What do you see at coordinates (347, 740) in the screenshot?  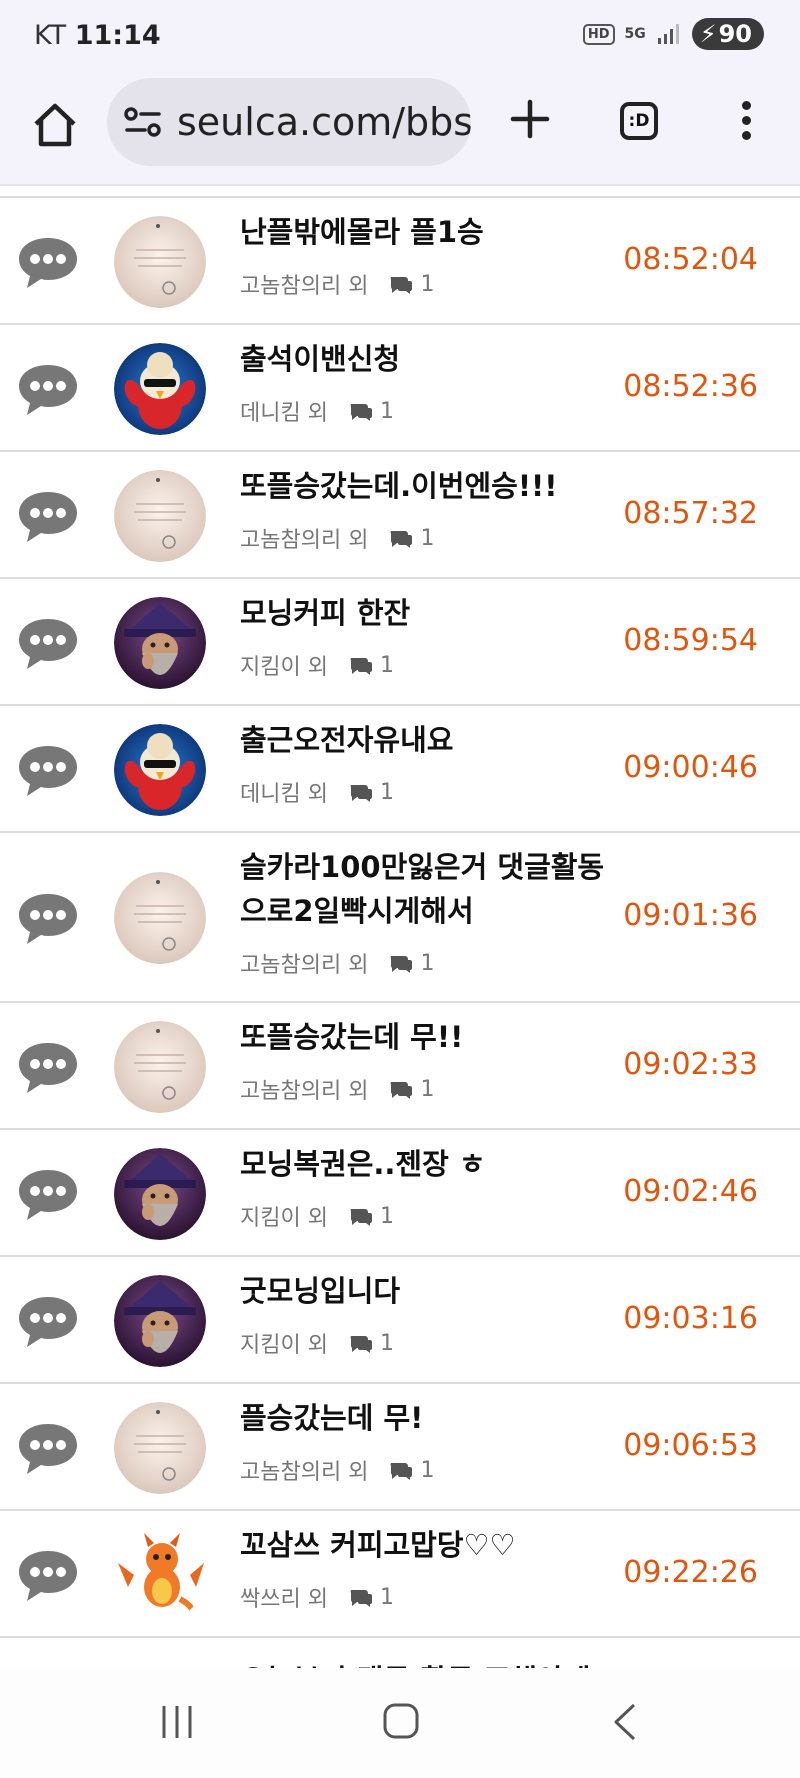 I see `post-title-line: 출근오전자유내요` at bounding box center [347, 740].